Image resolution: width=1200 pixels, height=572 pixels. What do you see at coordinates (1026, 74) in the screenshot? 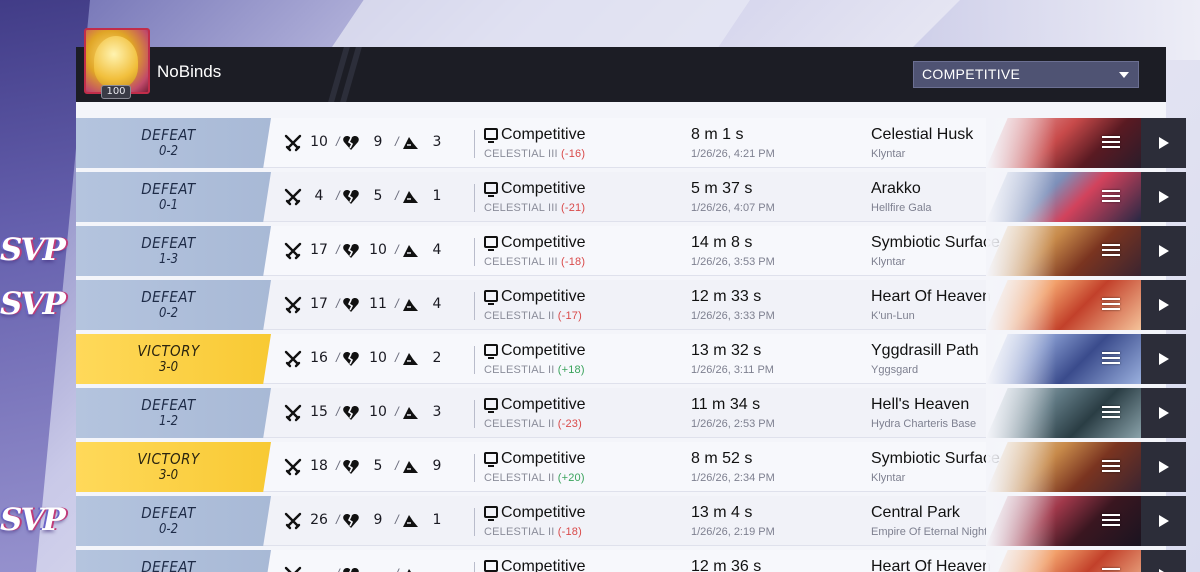
I see `mode-filter-dropdown: COMPETITIVE` at bounding box center [1026, 74].